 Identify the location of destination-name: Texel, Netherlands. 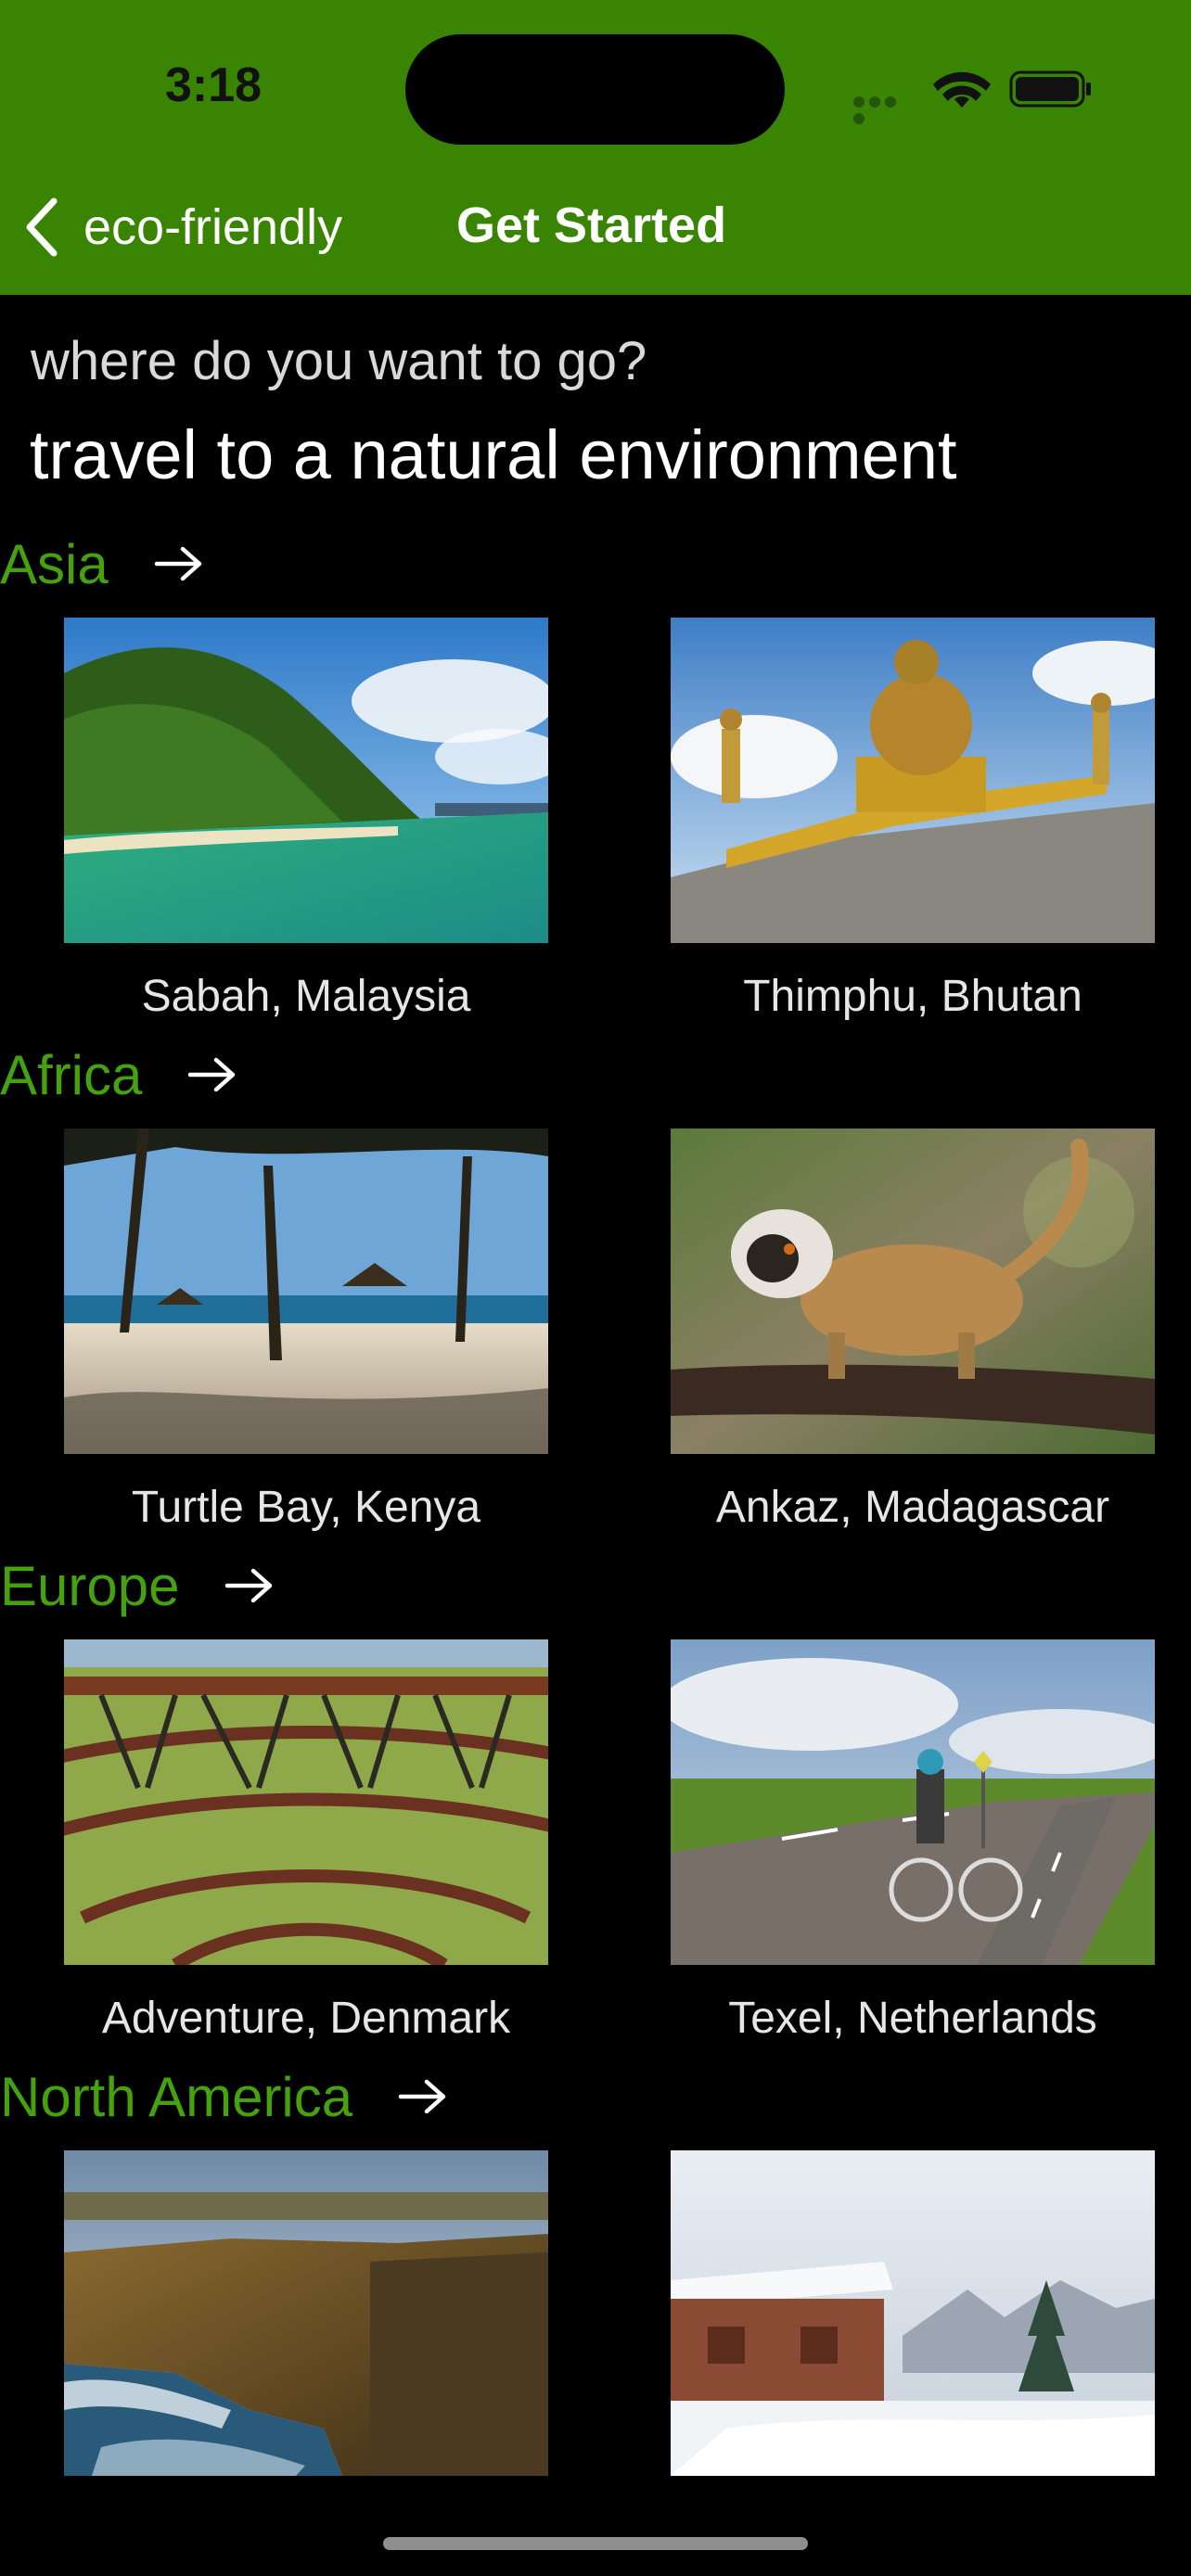
(912, 2019).